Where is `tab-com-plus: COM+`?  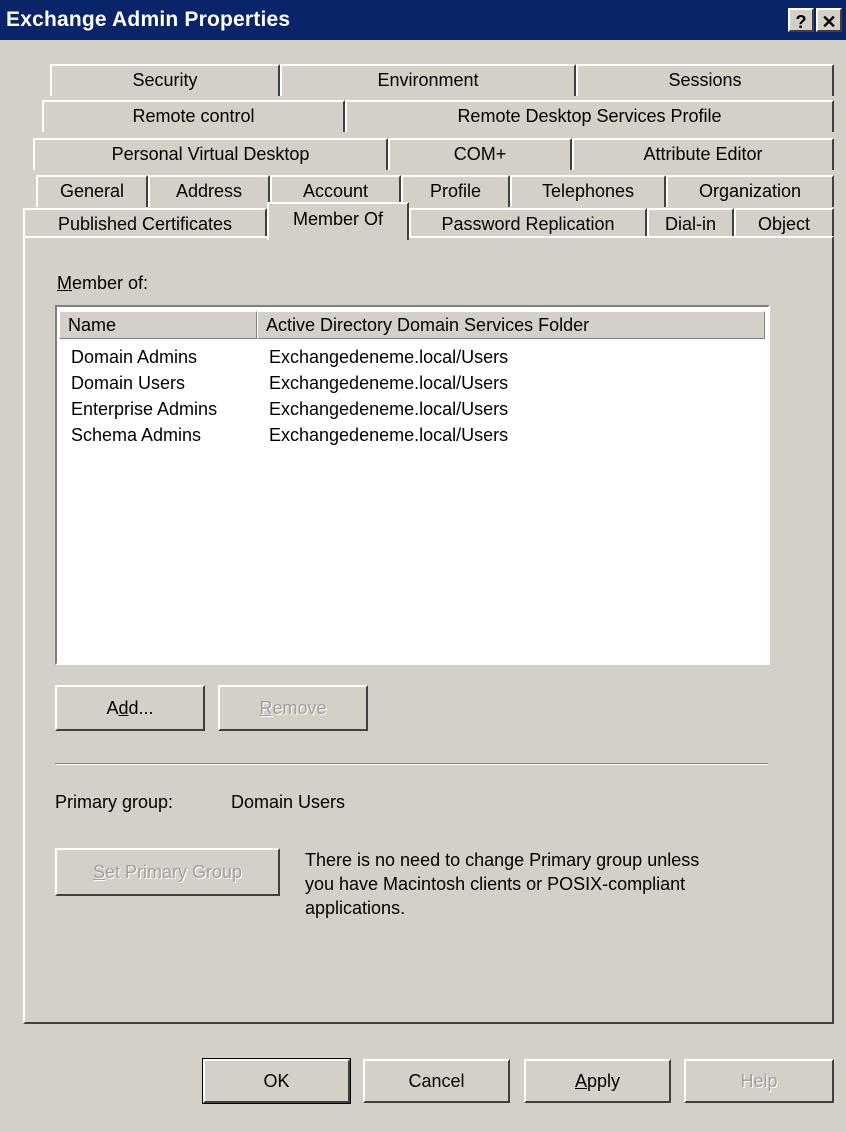
tab-com-plus: COM+ is located at coordinates (480, 154).